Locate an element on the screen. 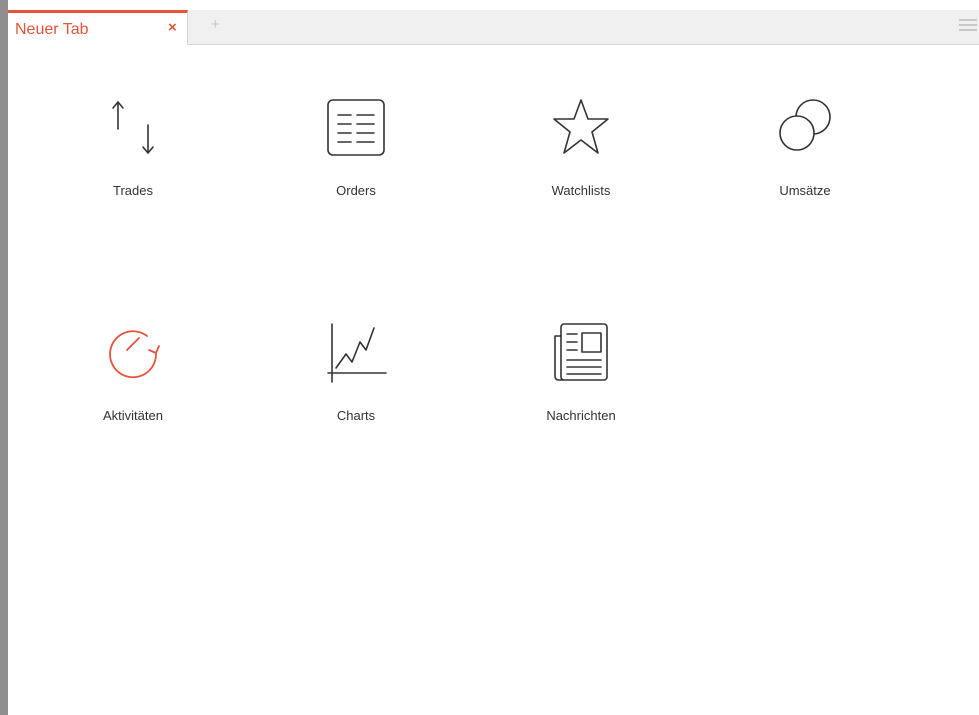 Image resolution: width=979 pixels, height=715 pixels. newspaper-icon is located at coordinates (581, 352).